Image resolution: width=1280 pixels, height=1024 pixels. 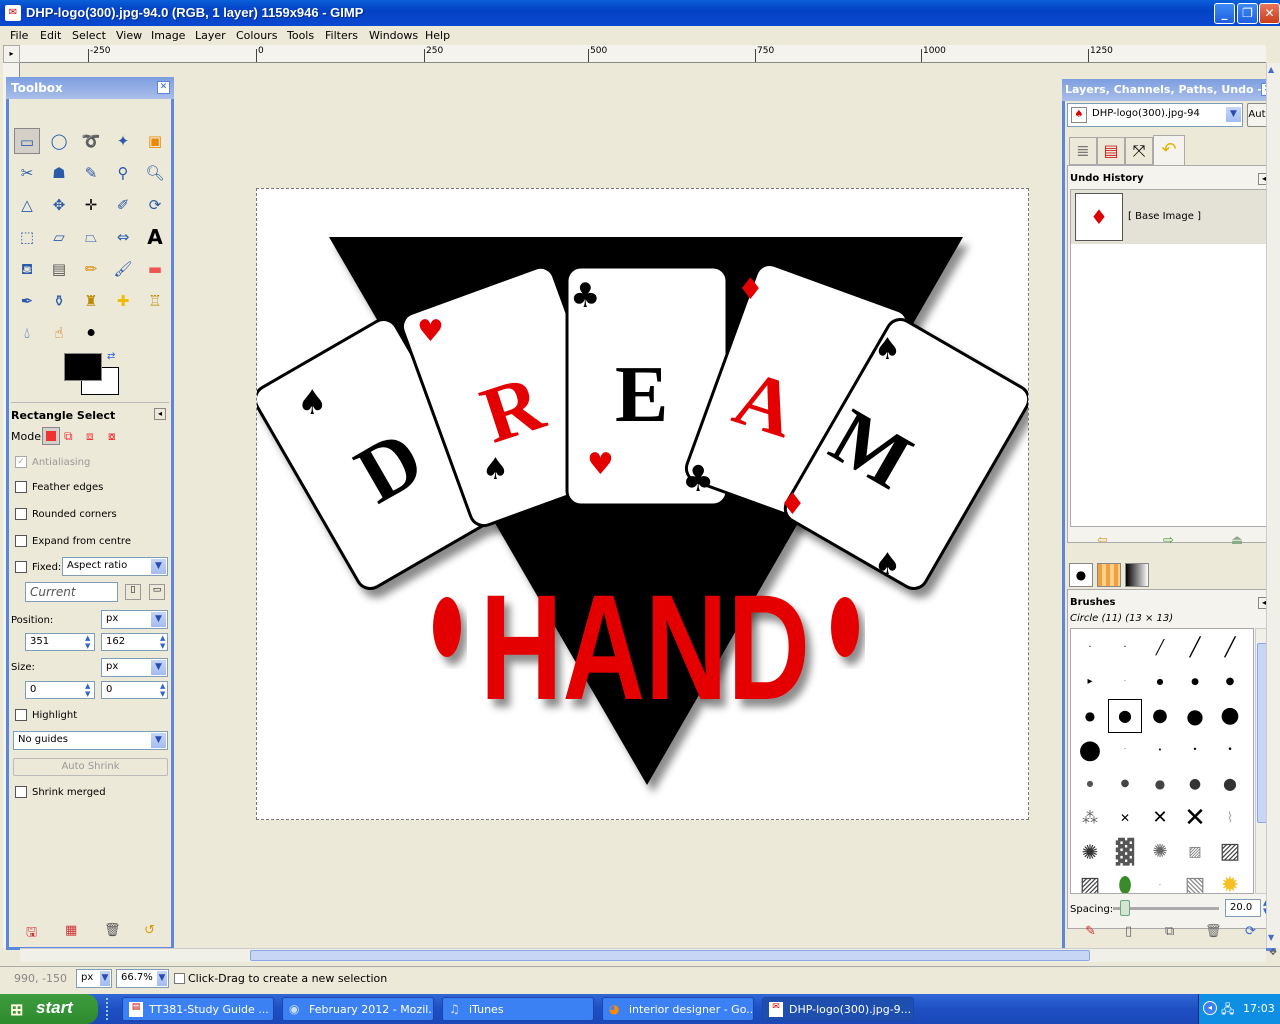 I want to click on image-select-dropdown: ♠ DHP-logo(300).jpg-94 ▼, so click(x=1155, y=115).